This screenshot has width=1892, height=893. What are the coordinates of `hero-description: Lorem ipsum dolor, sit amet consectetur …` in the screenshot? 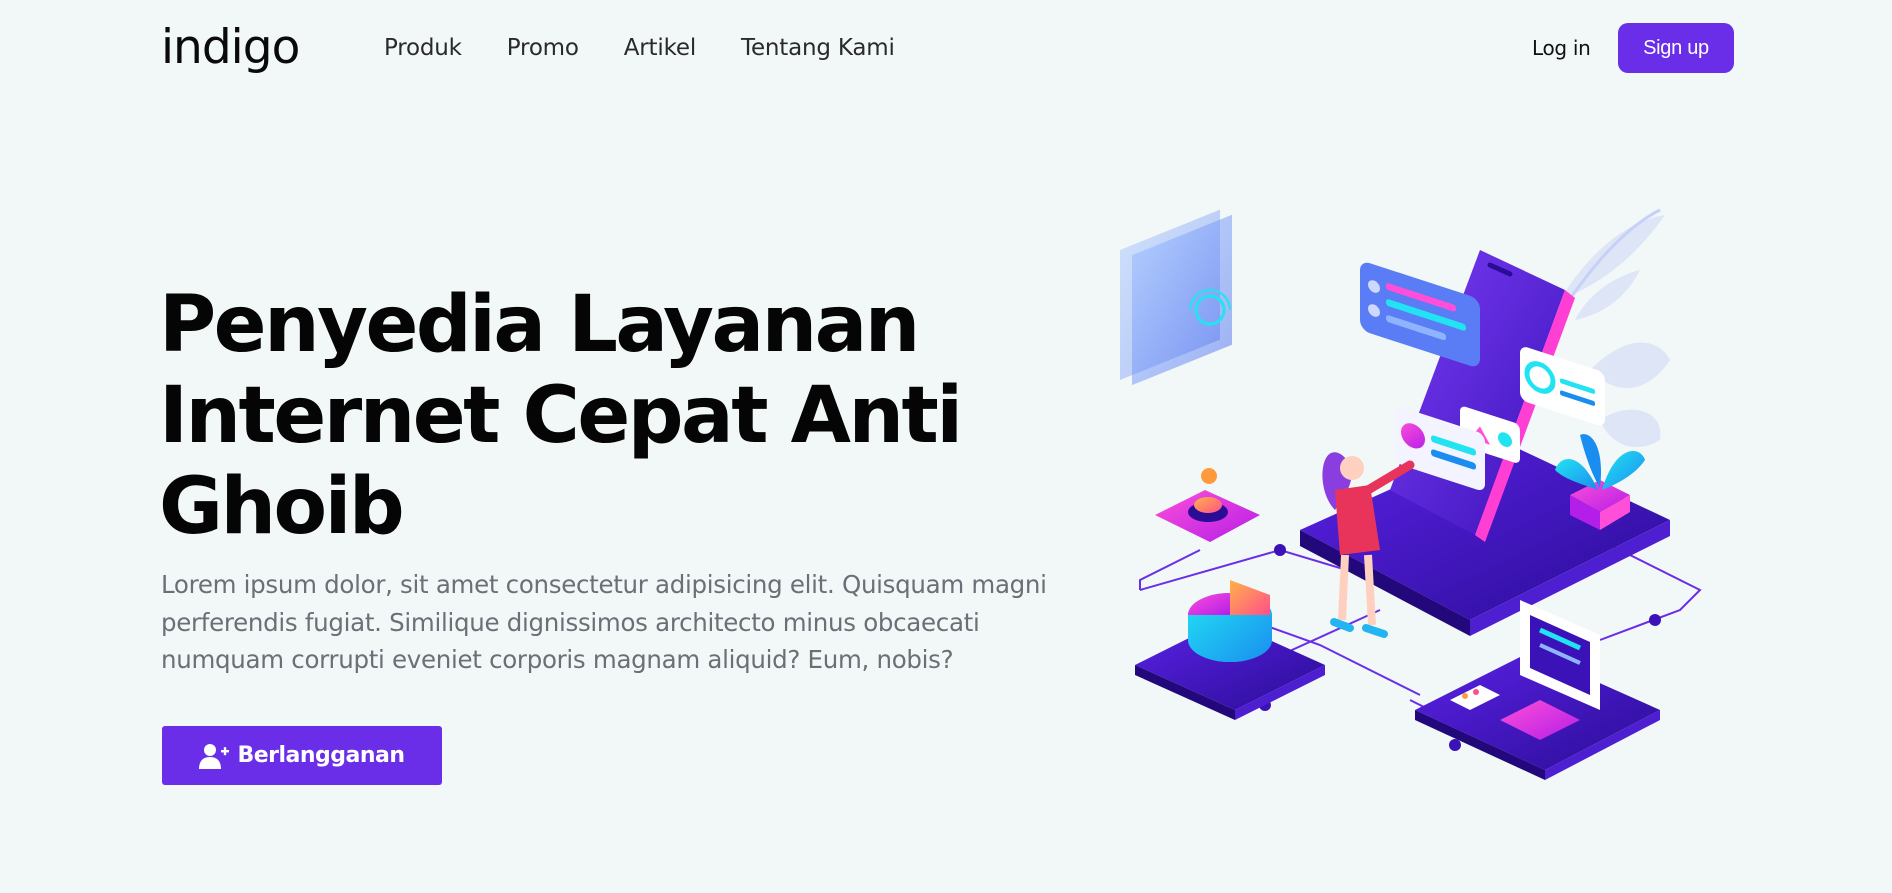 It's located at (611, 622).